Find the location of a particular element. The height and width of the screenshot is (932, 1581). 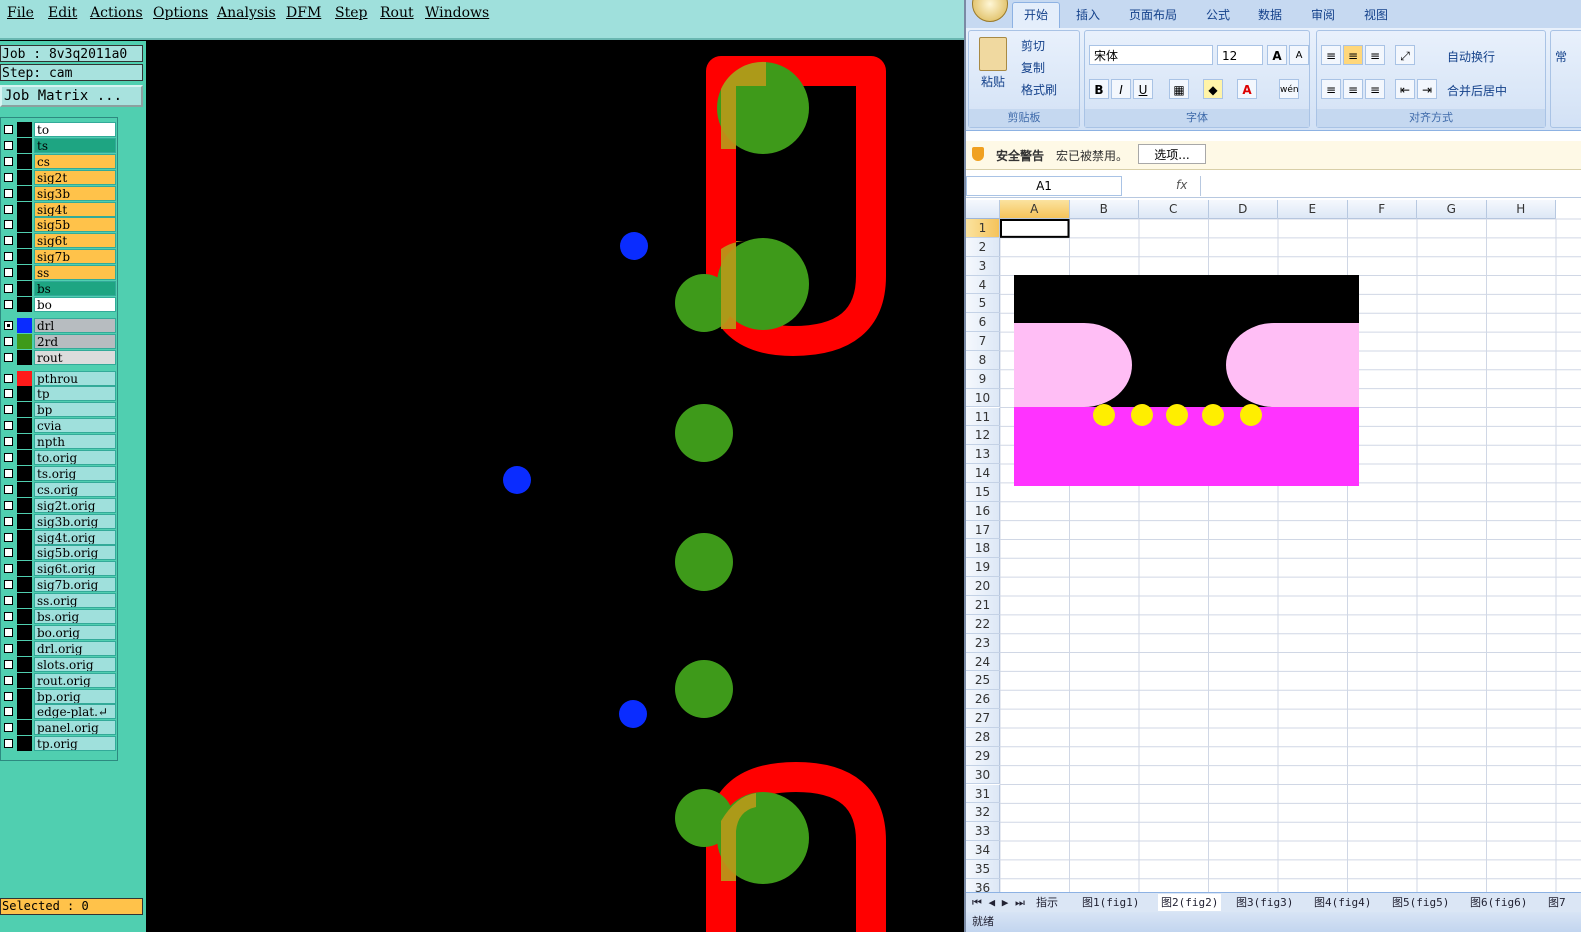

tab-view: 视图 is located at coordinates (1376, 14).